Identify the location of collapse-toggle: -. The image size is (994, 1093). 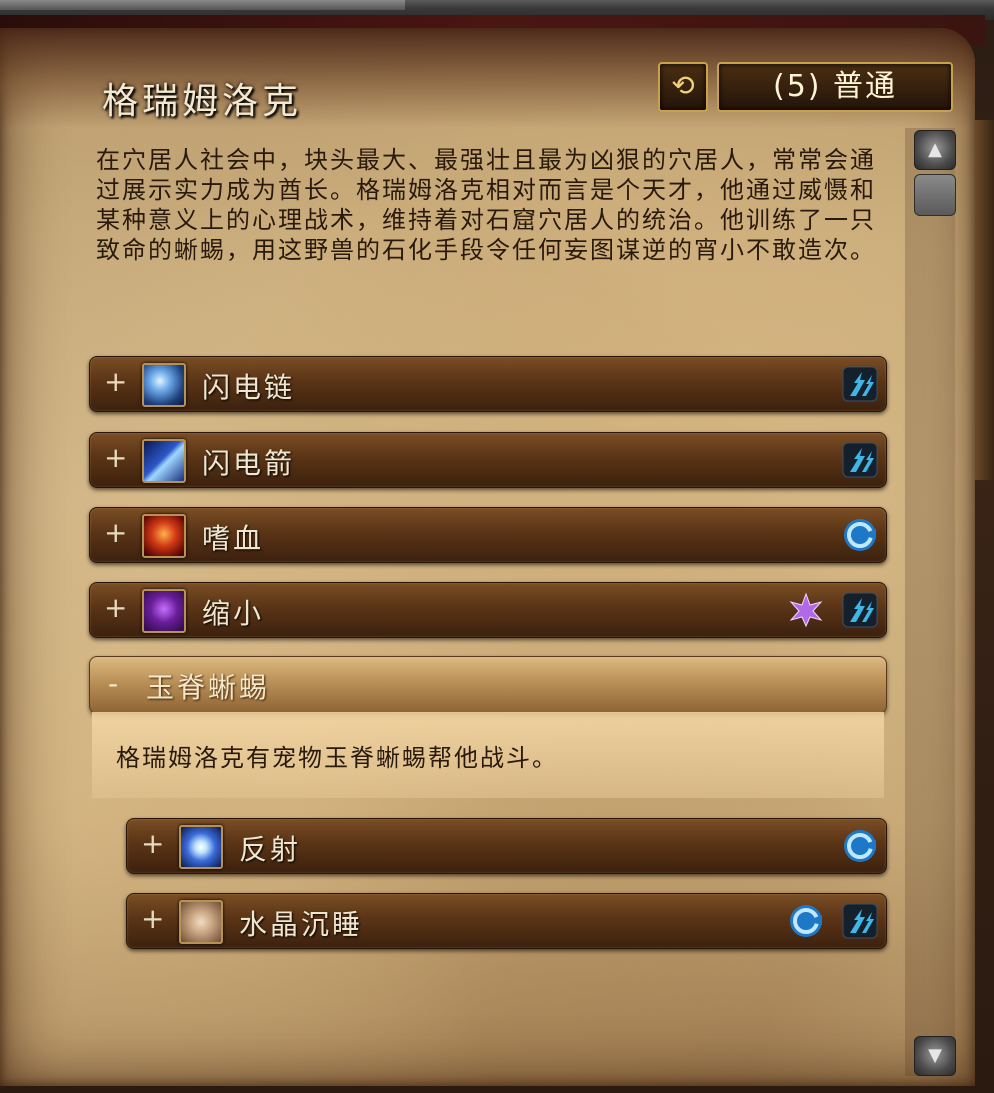
(113, 683).